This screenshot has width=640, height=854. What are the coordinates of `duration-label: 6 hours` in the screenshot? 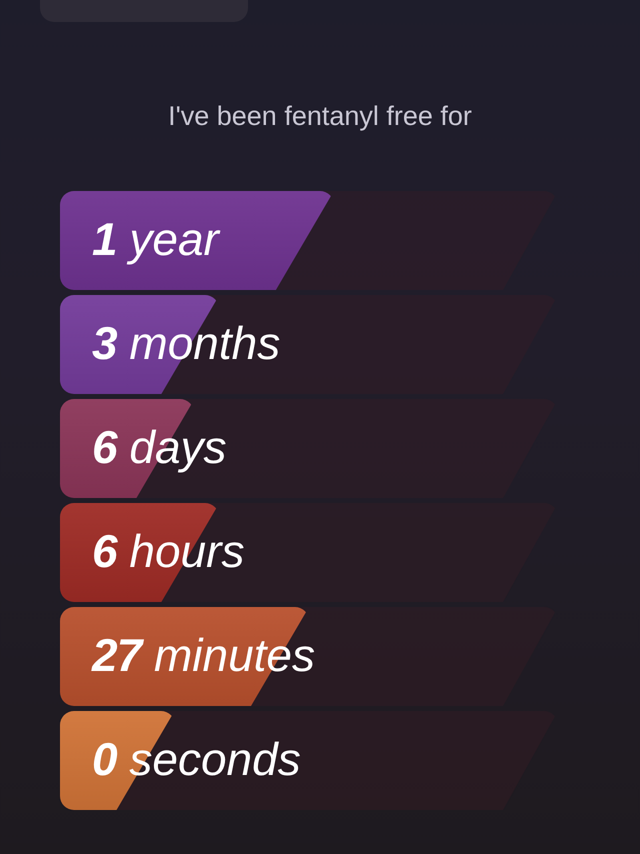 It's located at (168, 551).